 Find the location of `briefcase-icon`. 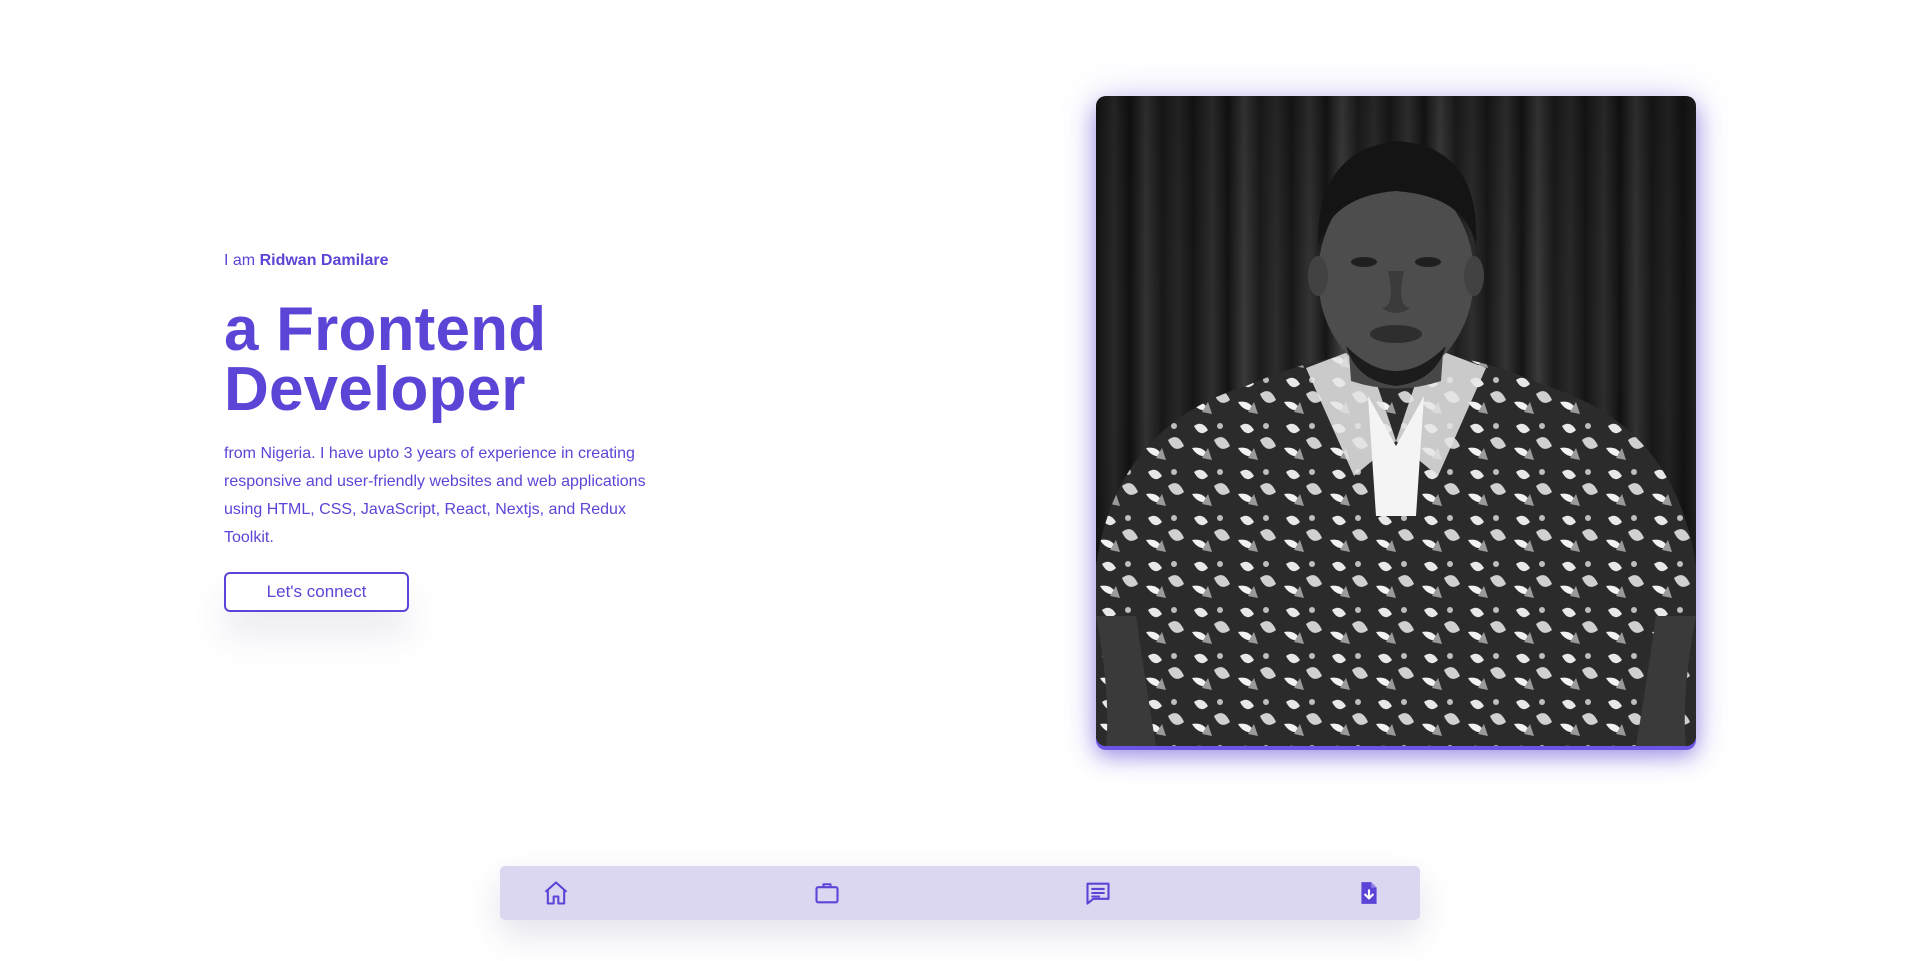

briefcase-icon is located at coordinates (827, 893).